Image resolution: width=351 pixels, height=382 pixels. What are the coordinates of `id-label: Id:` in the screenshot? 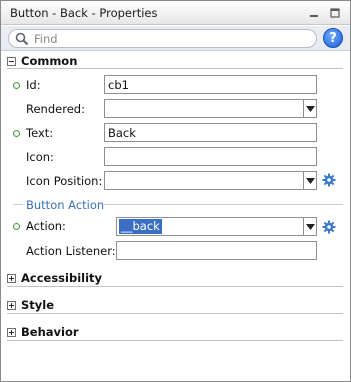 It's located at (33, 85).